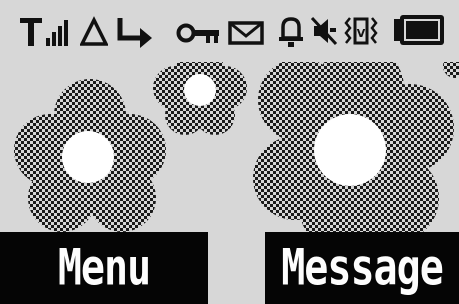  I want to click on signal-antenna-icon, so click(32, 31).